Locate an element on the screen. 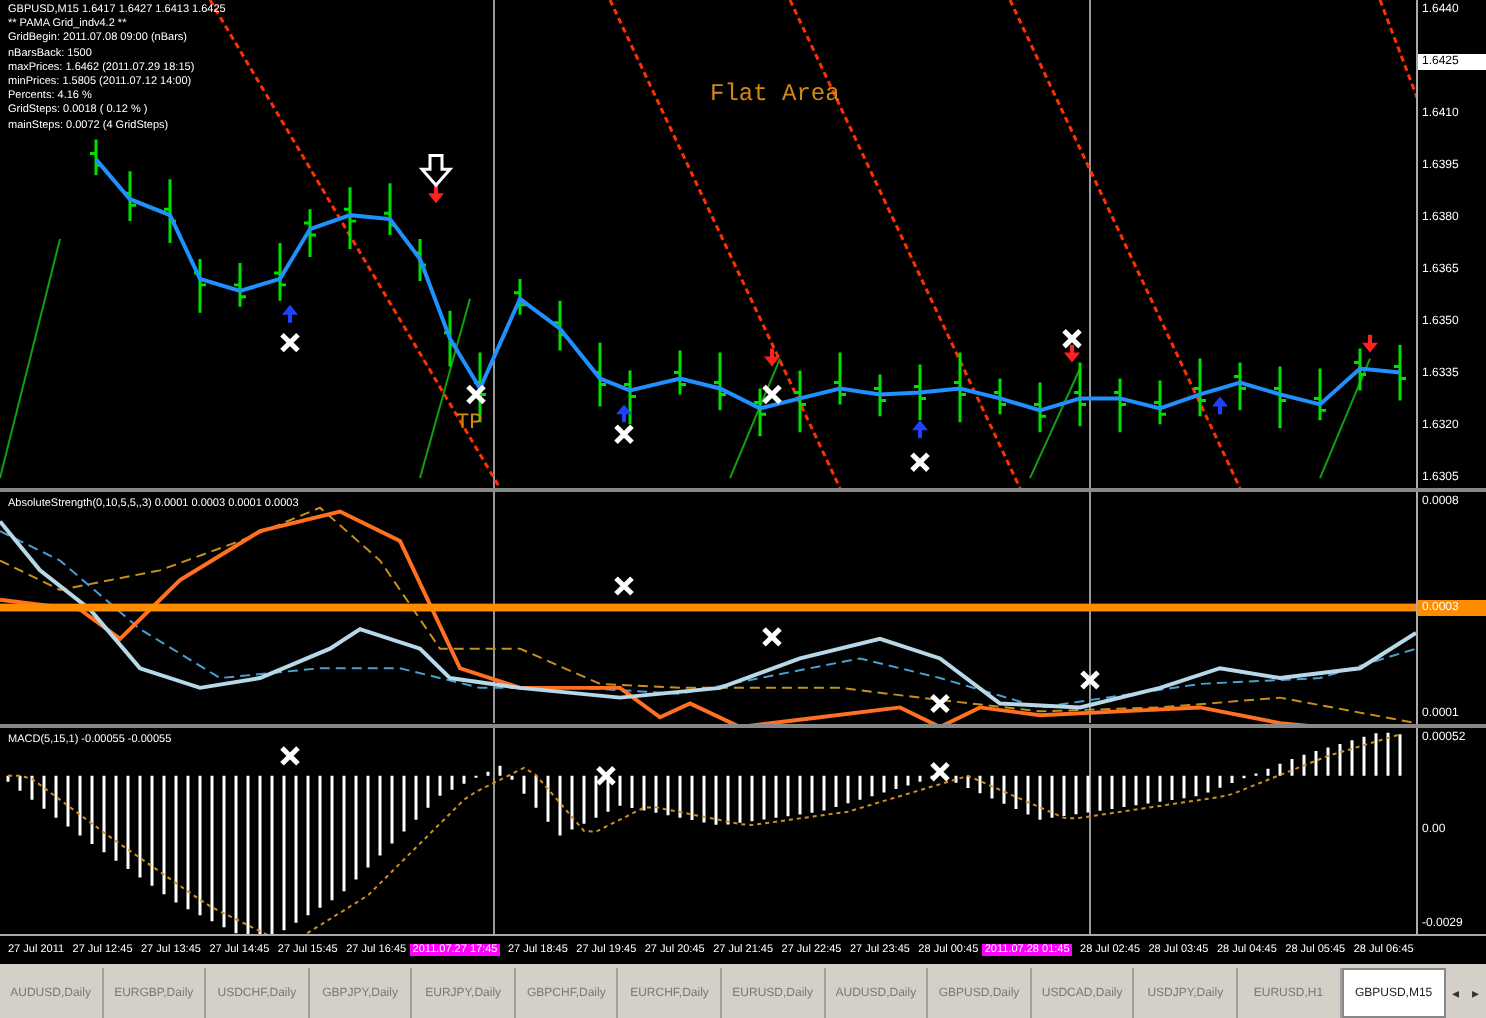 The image size is (1486, 1018). chart-annotation: Flat Area is located at coordinates (775, 94).